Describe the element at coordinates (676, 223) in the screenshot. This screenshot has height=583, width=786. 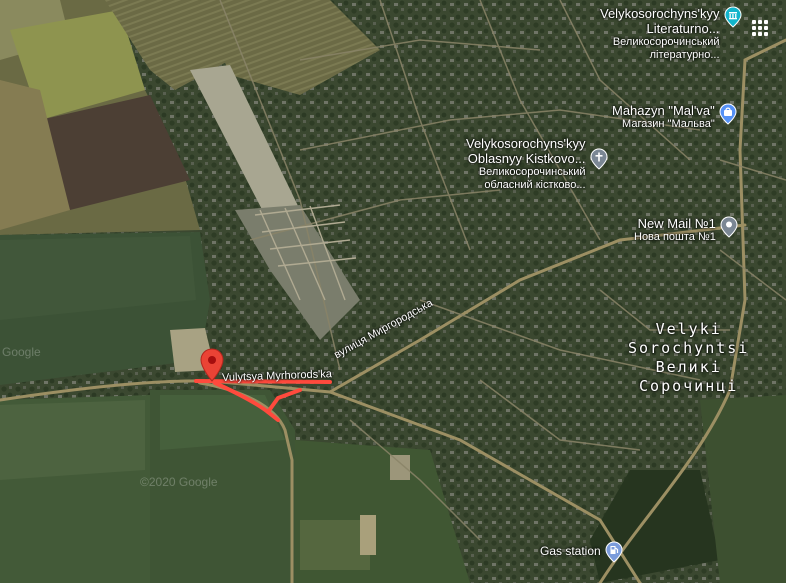
I see `poi-post-name-en: New Mail №1` at that location.